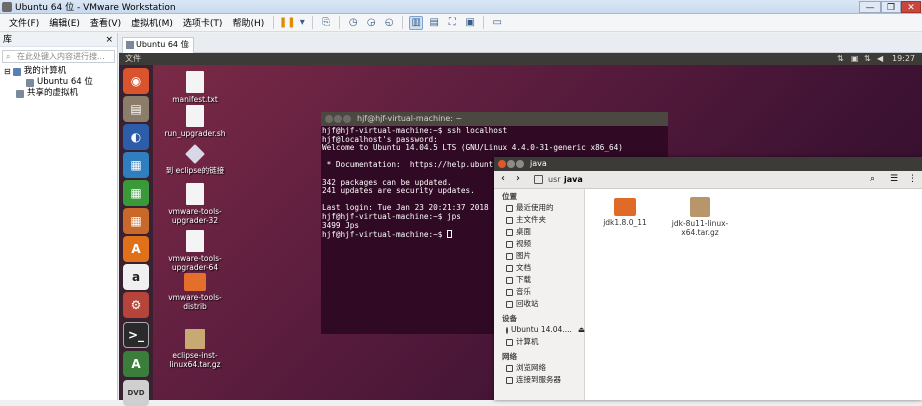  I want to click on revert-snapshot-icon: ◶, so click(371, 23).